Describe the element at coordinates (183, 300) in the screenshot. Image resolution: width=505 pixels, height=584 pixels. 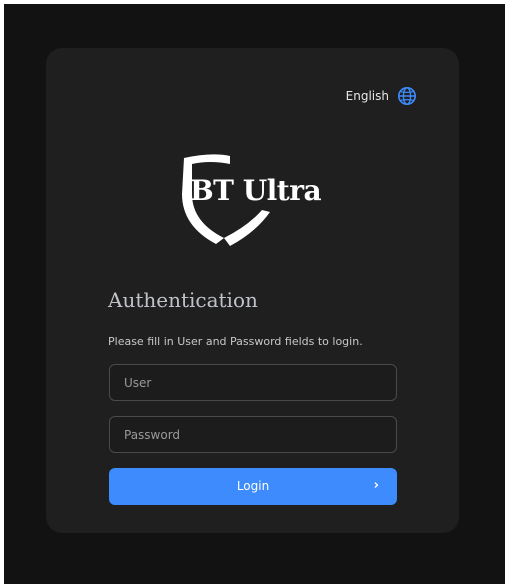
I see `page-title: Authentication` at that location.